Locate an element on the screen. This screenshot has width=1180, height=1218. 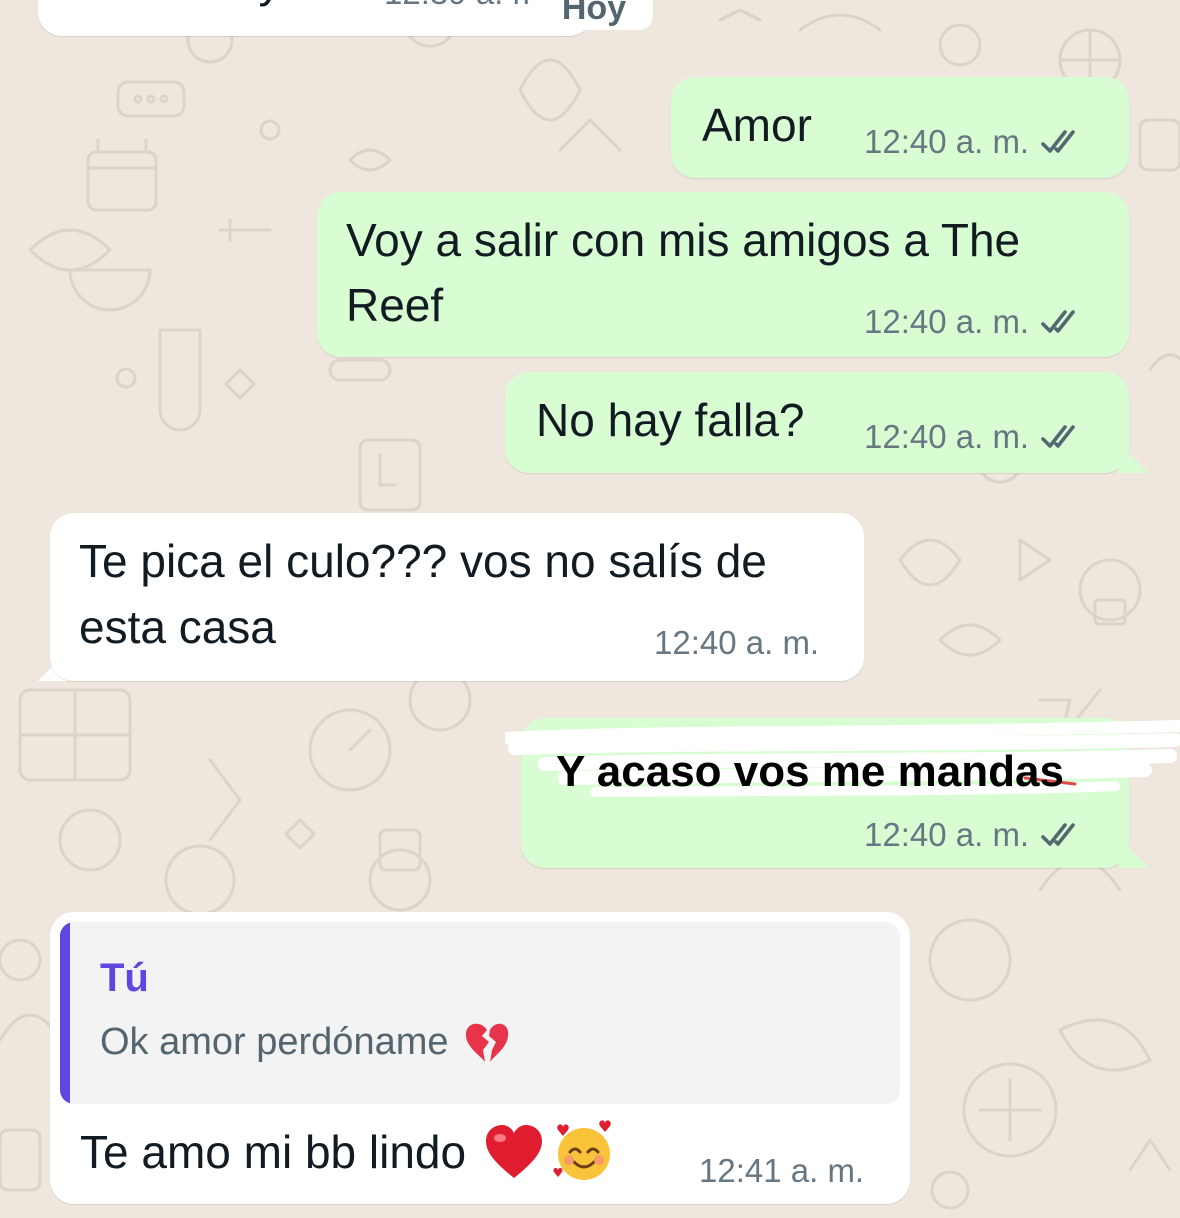
message-text: en unos ya is located at coordinates (194, 6).